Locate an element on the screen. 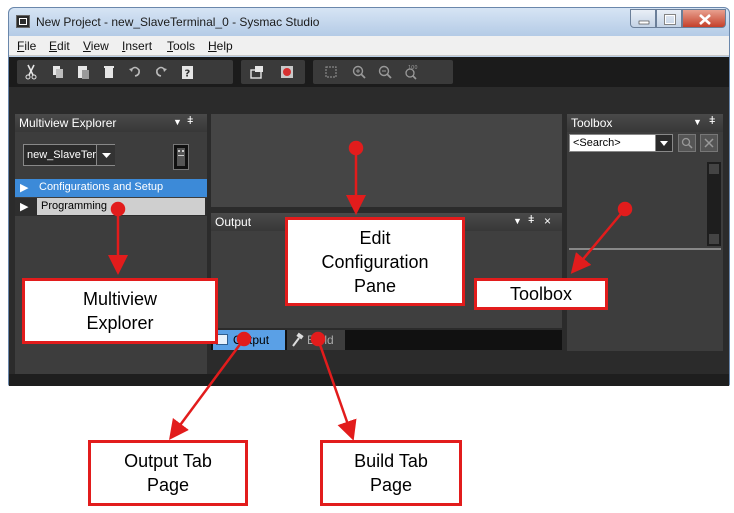 The height and width of the screenshot is (513, 734). callout-edit-configuration-pane: Edit Configuration Pane is located at coordinates (375, 261).